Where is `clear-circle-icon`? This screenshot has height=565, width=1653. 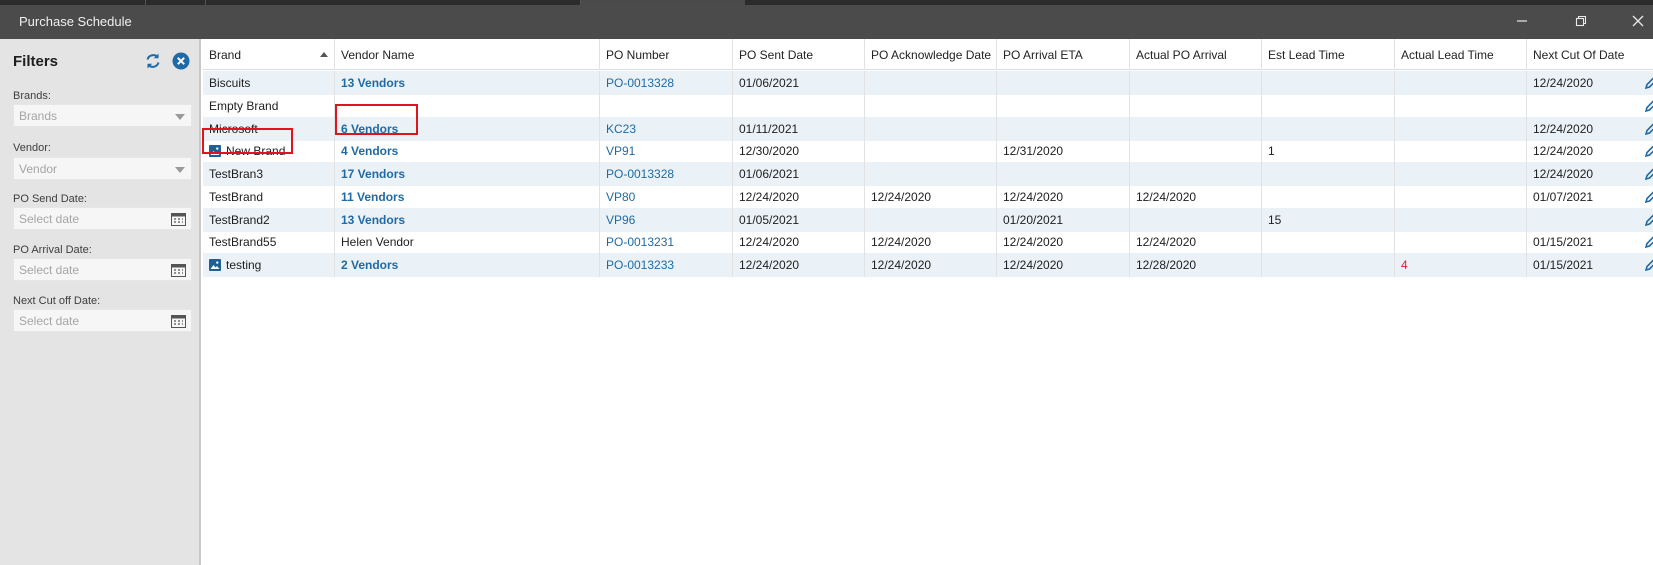 clear-circle-icon is located at coordinates (181, 61).